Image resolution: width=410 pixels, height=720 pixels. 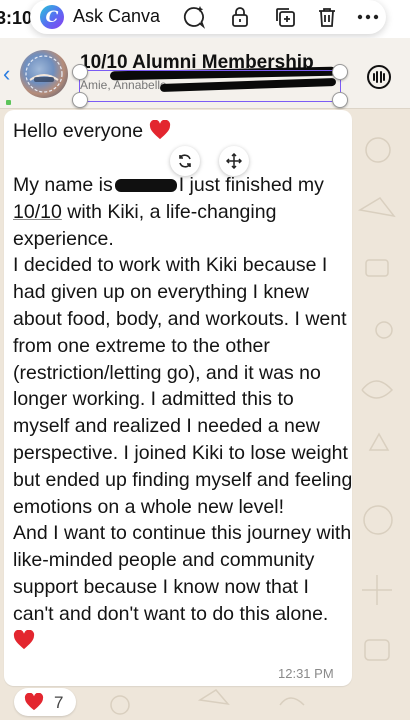 What do you see at coordinates (78, 131) in the screenshot?
I see `greeting-text: Hello everyone` at bounding box center [78, 131].